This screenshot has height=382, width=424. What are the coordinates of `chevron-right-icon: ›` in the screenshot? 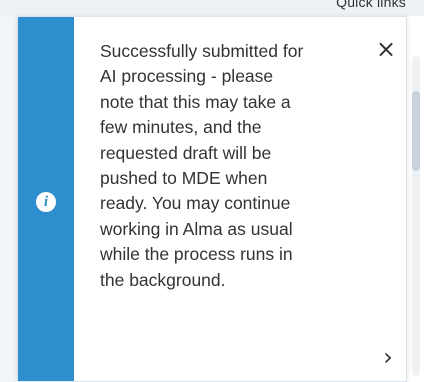 It's located at (388, 357).